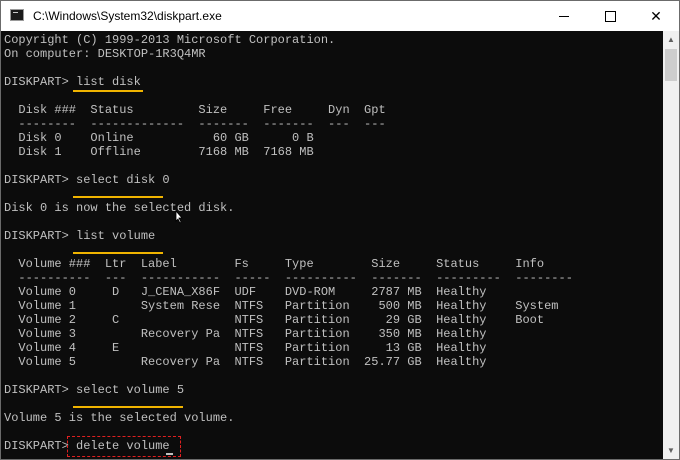 The image size is (680, 460). Describe the element at coordinates (72, 82) in the screenshot. I see `console-line: DISKPART> list disk` at that location.